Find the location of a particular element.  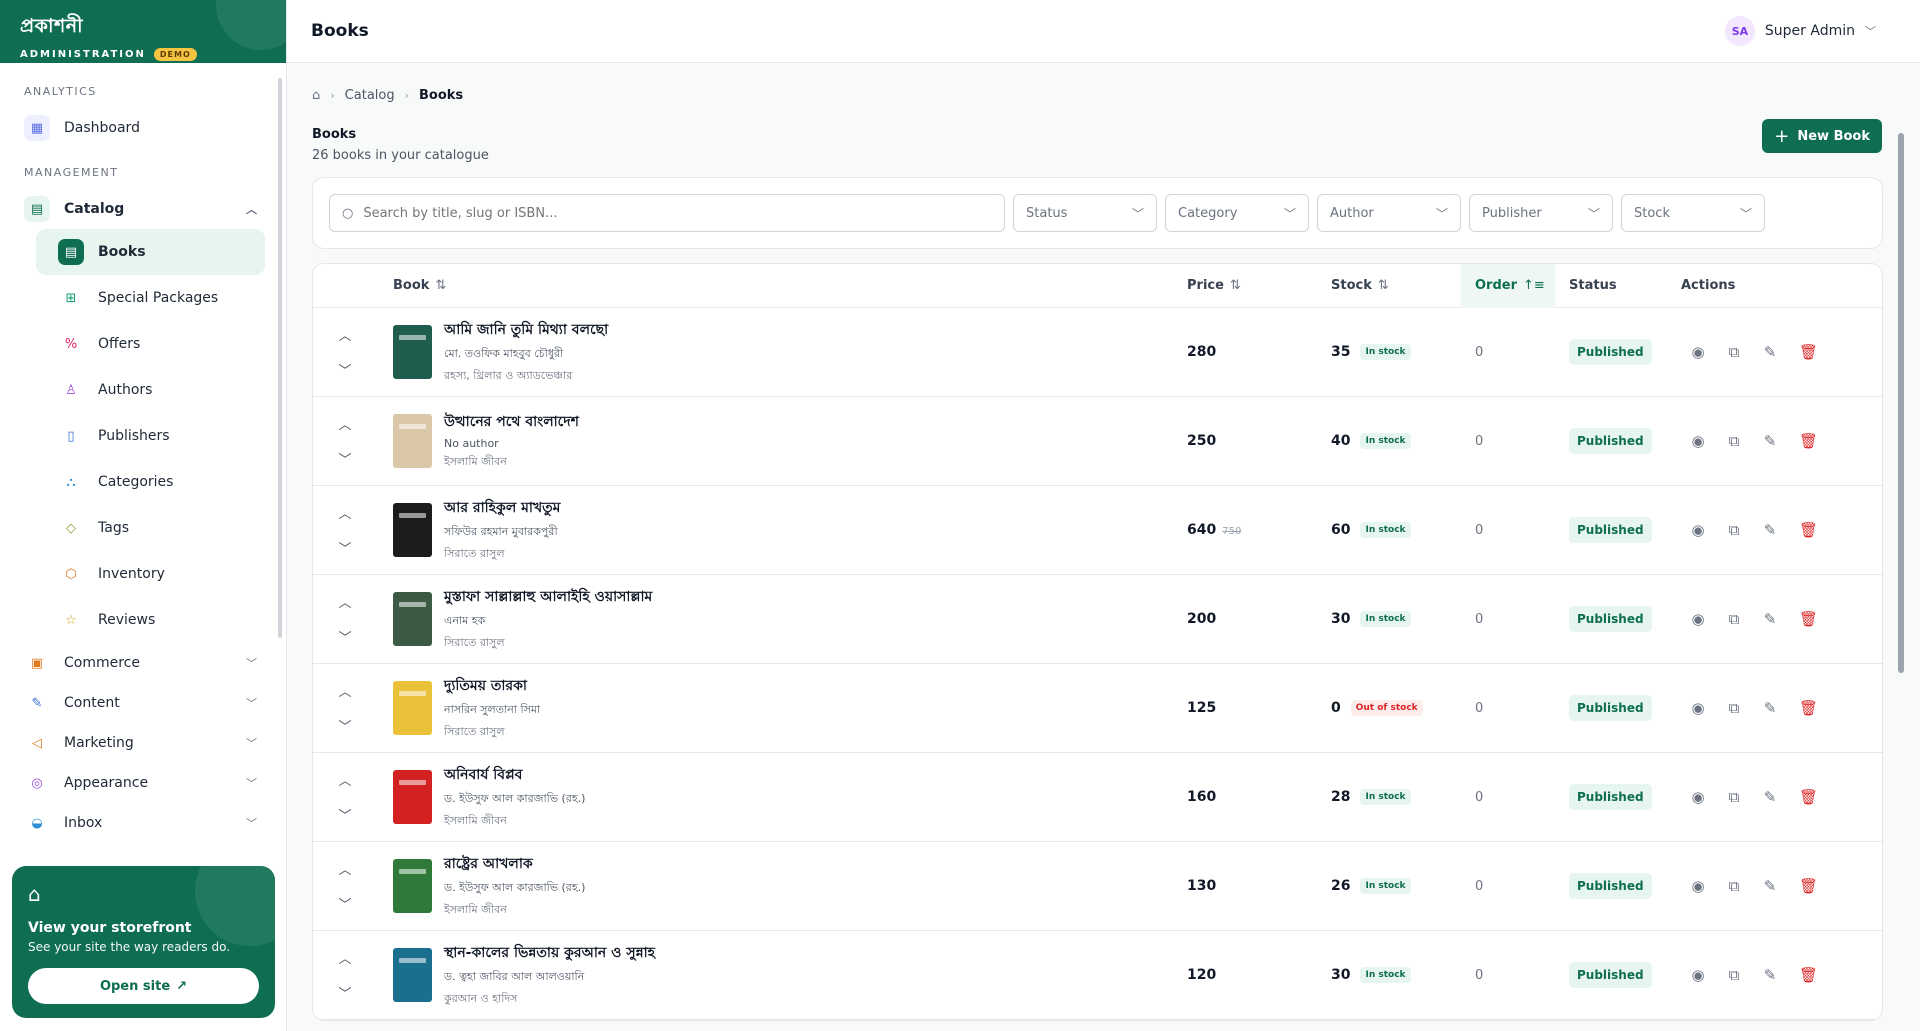

sidebar-item-special-packages: ⊞ Special Packages is located at coordinates (161, 298).